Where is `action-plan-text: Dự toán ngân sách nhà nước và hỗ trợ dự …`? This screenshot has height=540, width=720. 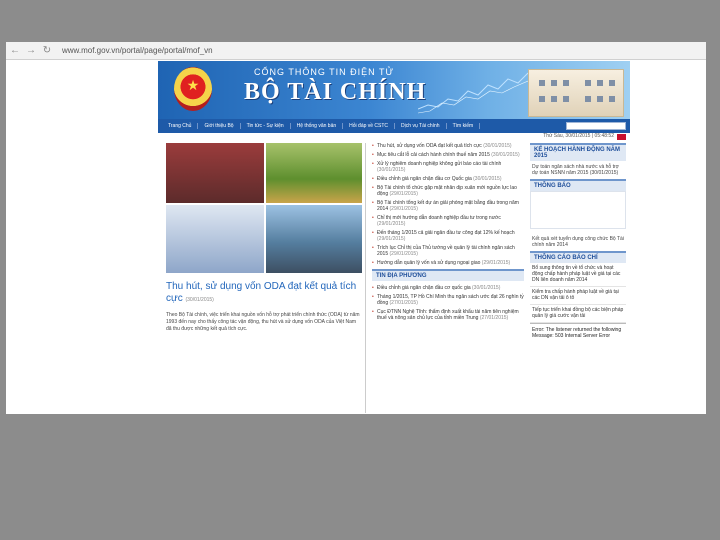
action-plan-text: Dự toán ngân sách nhà nước và hỗ trợ dự … is located at coordinates (578, 170).